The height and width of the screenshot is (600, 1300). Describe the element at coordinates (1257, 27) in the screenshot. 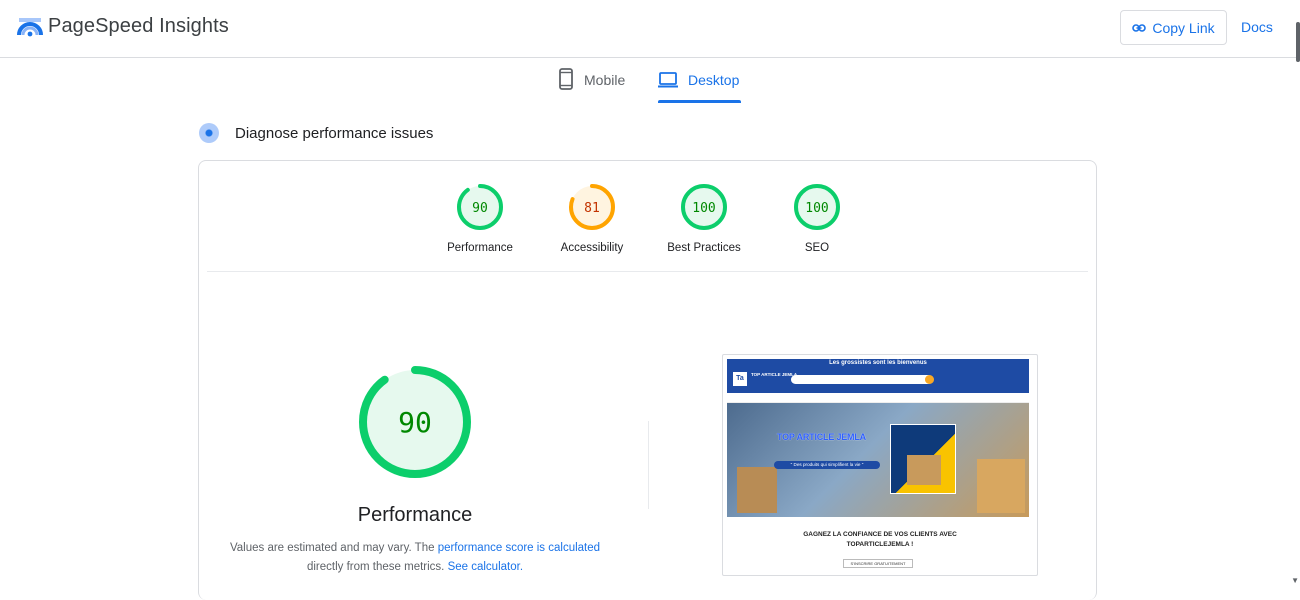

I see `docs-link: Docs` at that location.